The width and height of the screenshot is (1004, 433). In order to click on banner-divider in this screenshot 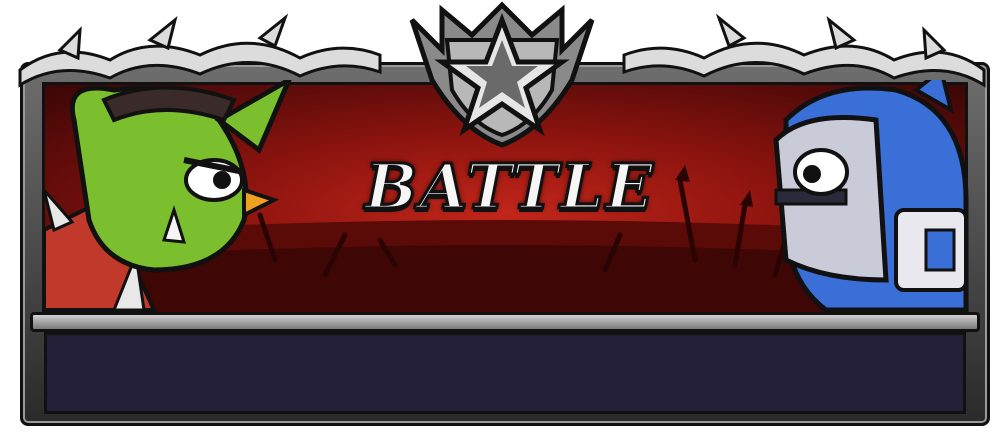, I will do `click(505, 322)`.